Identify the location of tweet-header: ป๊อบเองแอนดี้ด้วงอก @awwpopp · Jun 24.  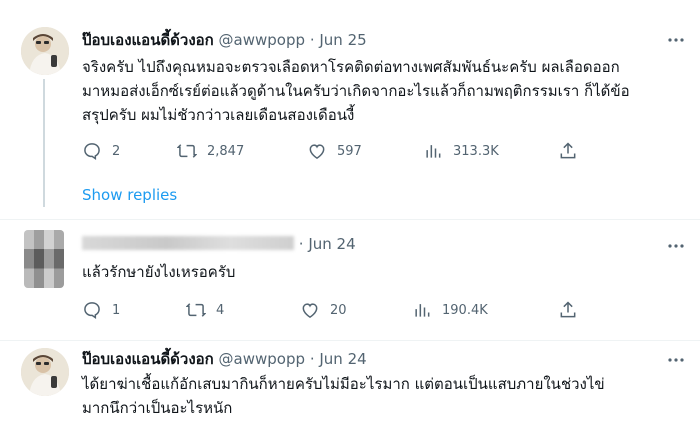
(224, 359).